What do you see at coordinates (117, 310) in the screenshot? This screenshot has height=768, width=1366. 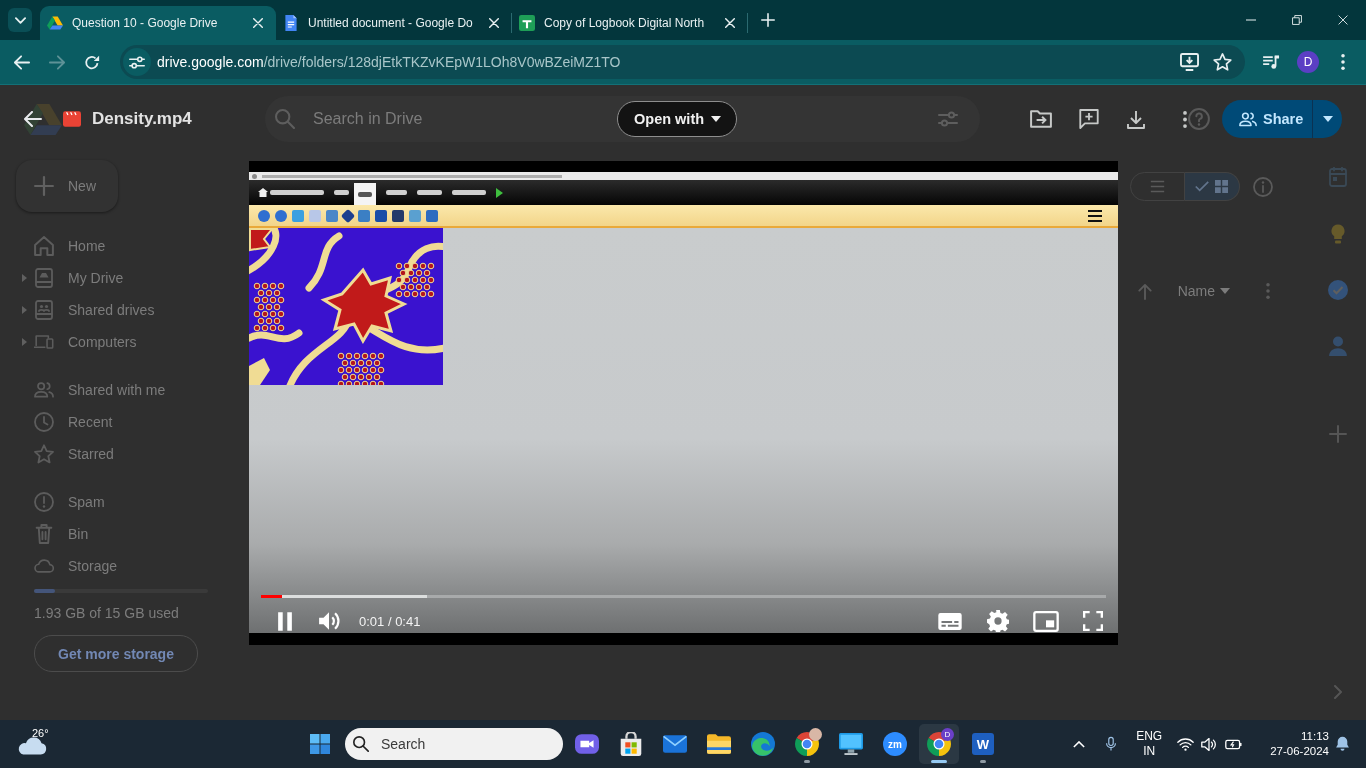 I see `sidebar-item: Shared drives` at bounding box center [117, 310].